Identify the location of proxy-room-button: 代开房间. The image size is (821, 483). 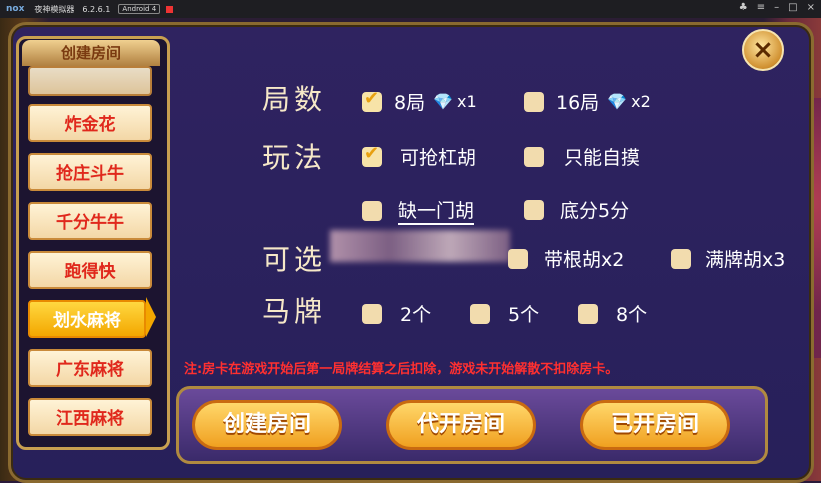
(461, 425).